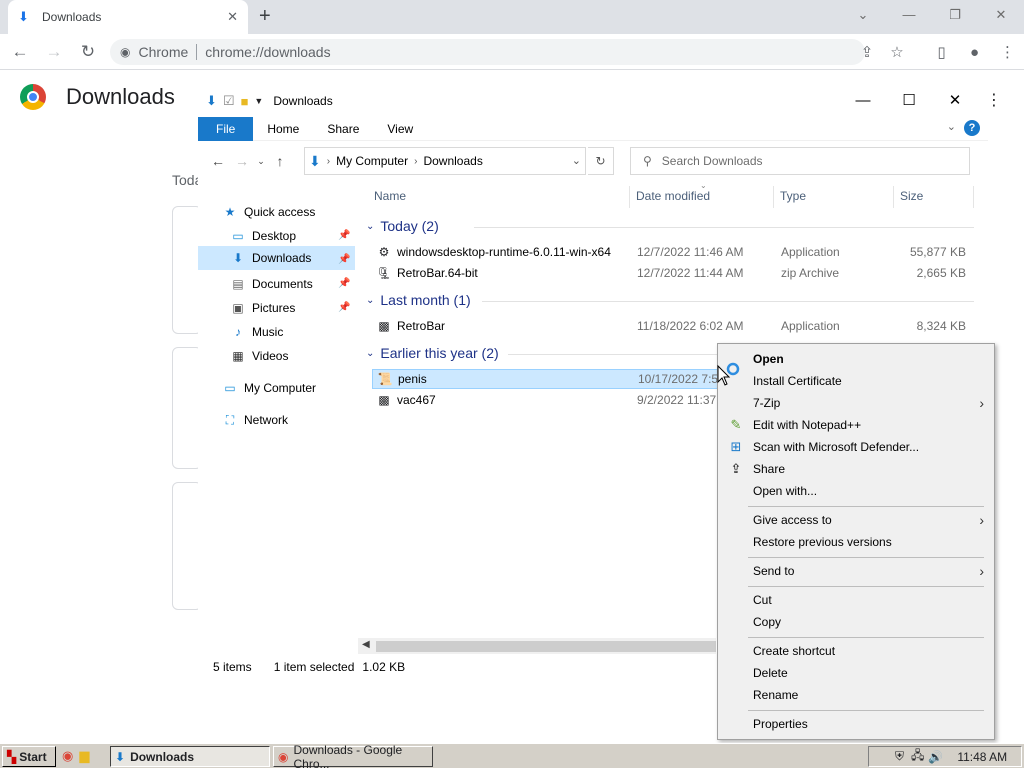 This screenshot has height=768, width=1024. Describe the element at coordinates (67, 756) in the screenshot. I see `chrome-quicklaunch-icon: ◉` at that location.